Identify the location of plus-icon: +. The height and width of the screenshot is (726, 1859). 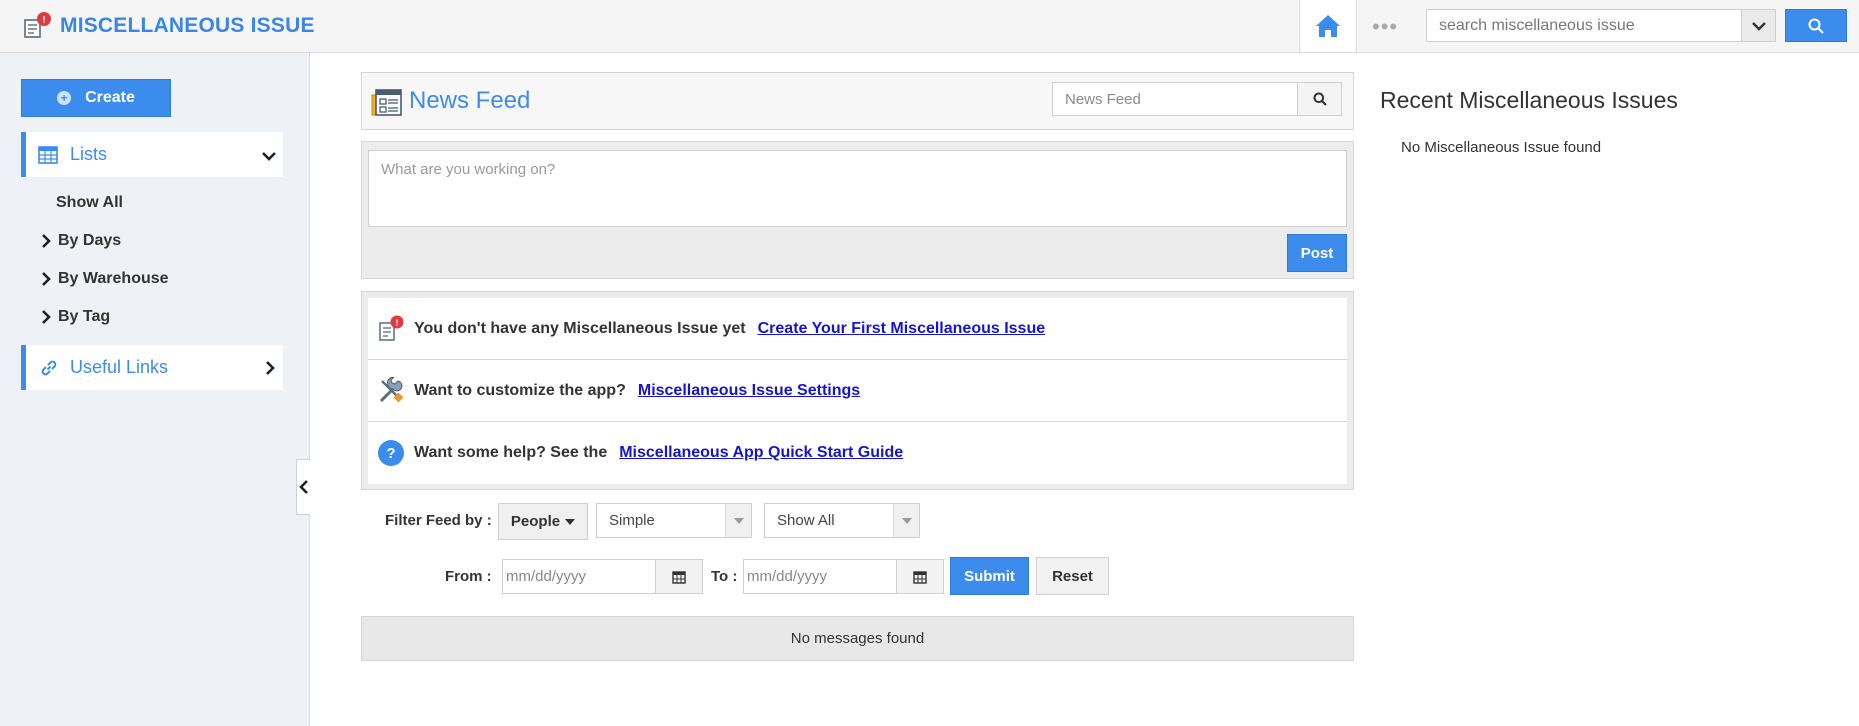
(64, 98).